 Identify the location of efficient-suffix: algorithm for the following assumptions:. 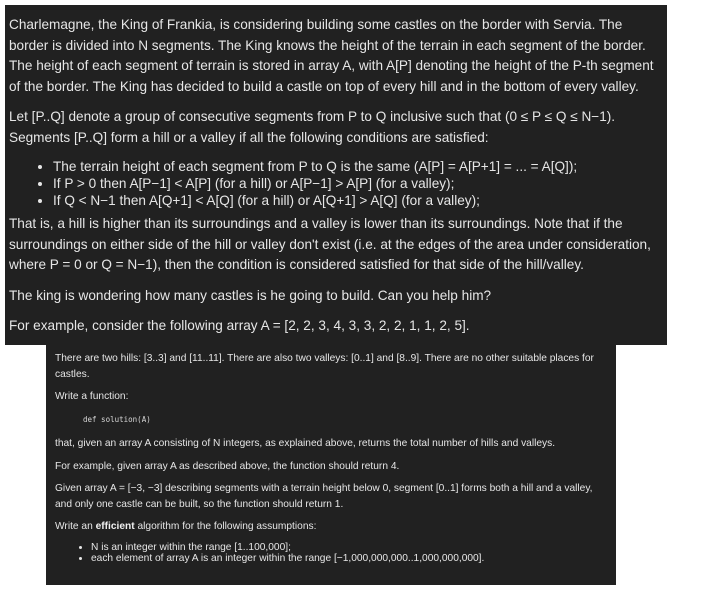
(225, 526).